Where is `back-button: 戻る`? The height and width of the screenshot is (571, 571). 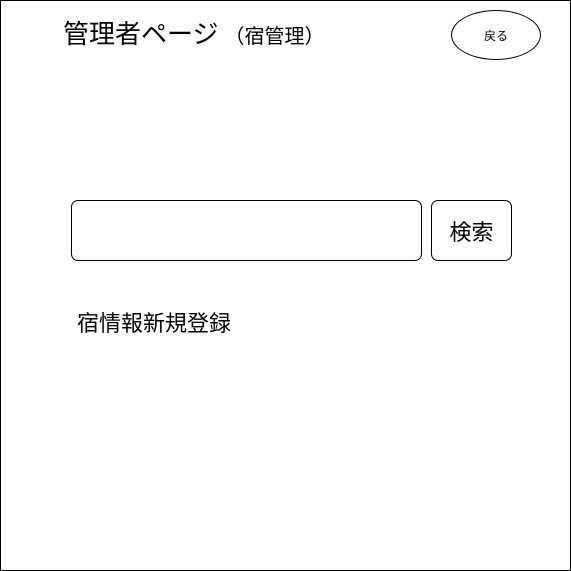 back-button: 戻る is located at coordinates (496, 35).